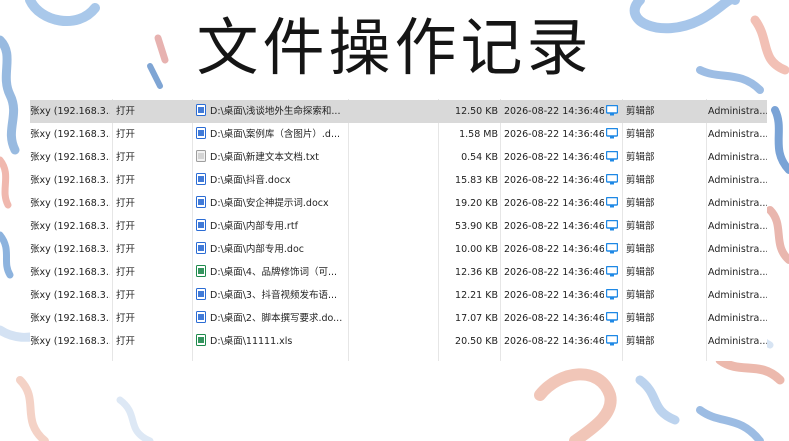 The width and height of the screenshot is (789, 441). Describe the element at coordinates (479, 157) in the screenshot. I see `file-size-cell: 0.54 KB` at that location.